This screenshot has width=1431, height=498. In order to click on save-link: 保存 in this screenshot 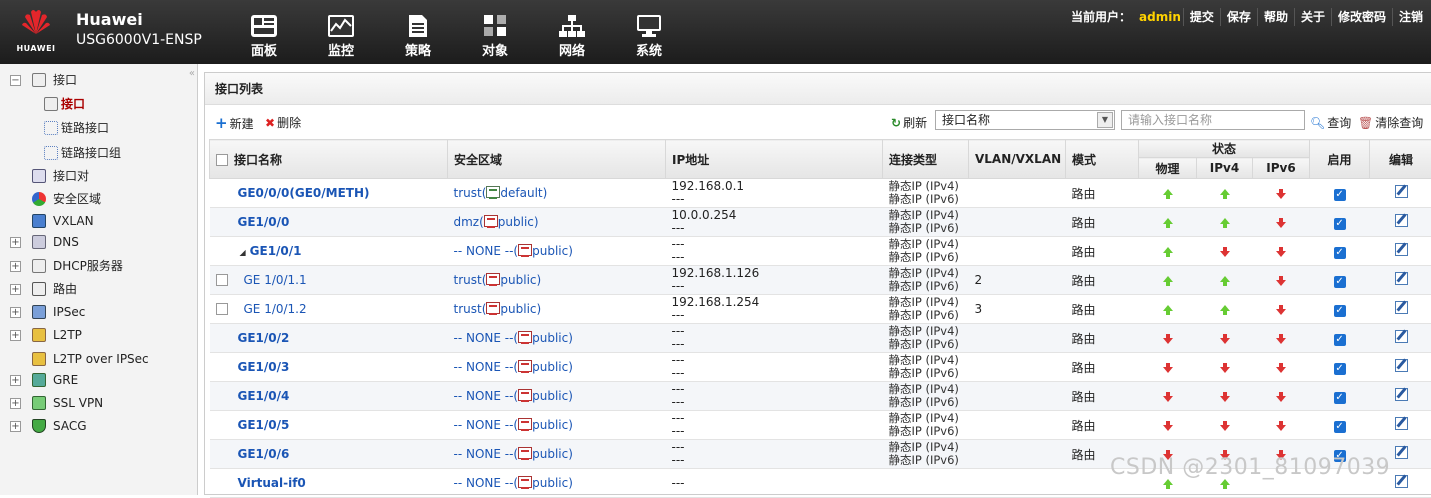, I will do `click(1238, 17)`.